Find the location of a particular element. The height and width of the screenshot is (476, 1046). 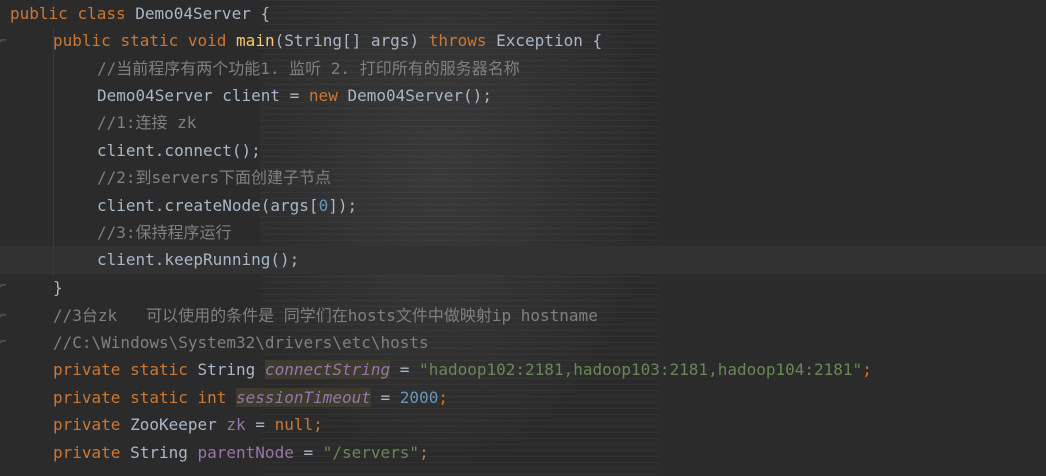

code-token: //3:保持程序运行 is located at coordinates (164, 232).